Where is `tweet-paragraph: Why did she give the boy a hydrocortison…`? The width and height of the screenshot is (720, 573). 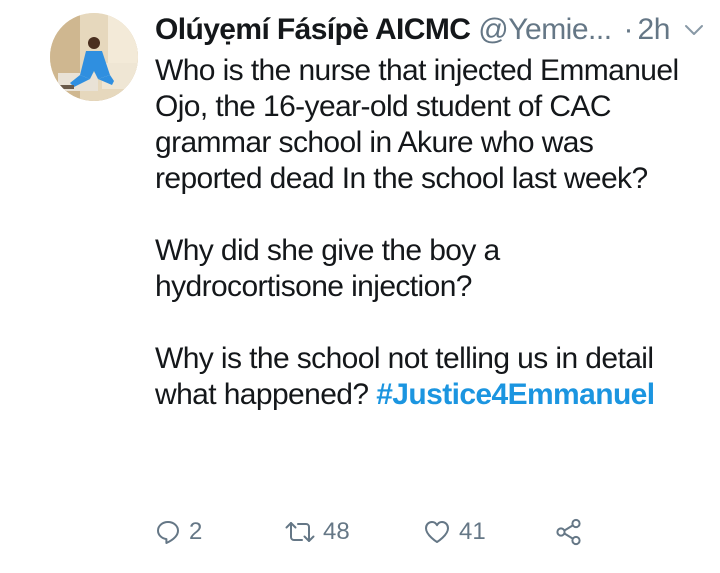 tweet-paragraph: Why did she give the boy a hydrocortison… is located at coordinates (327, 268).